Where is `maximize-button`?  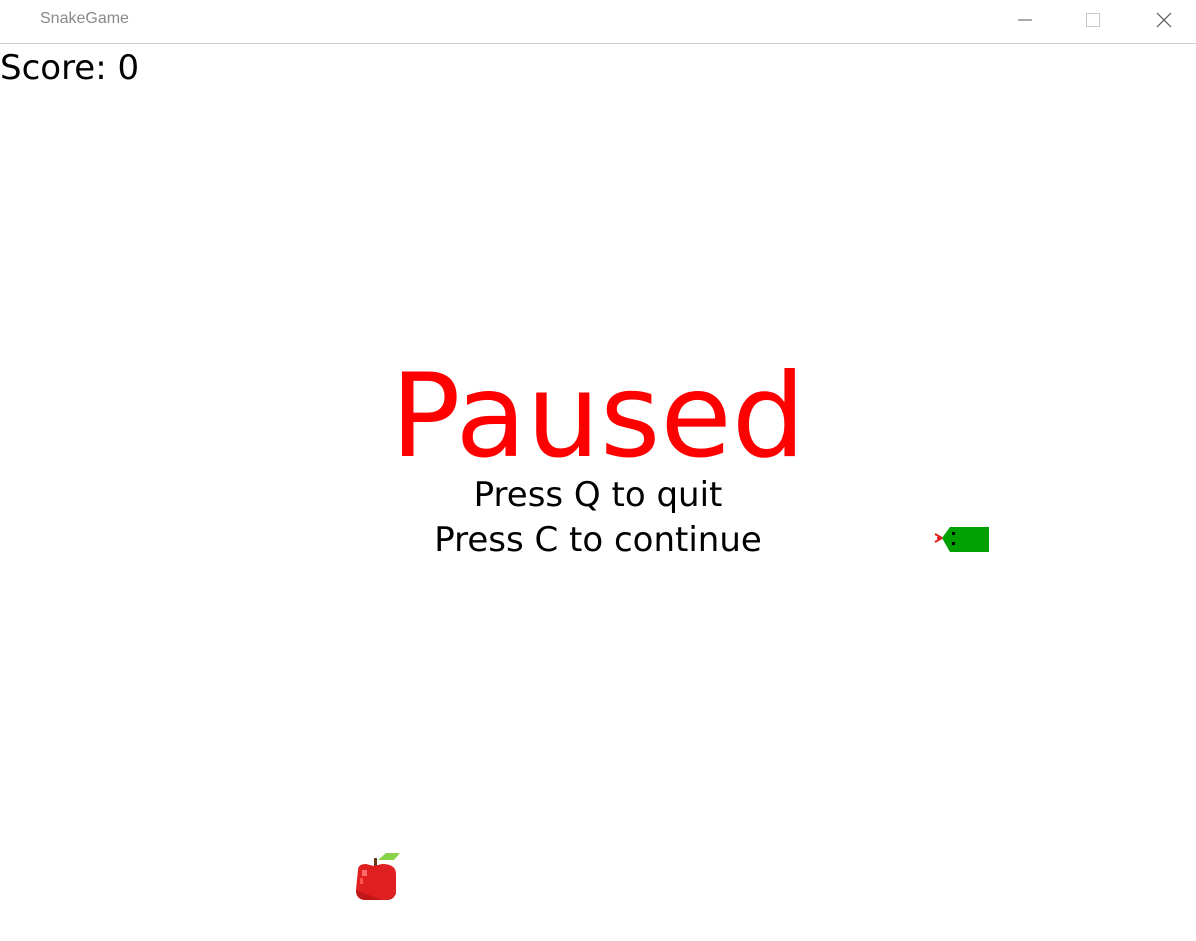
maximize-button is located at coordinates (1093, 20).